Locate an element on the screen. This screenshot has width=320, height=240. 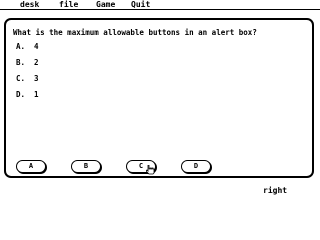
option-letter: C. is located at coordinates (21, 78).